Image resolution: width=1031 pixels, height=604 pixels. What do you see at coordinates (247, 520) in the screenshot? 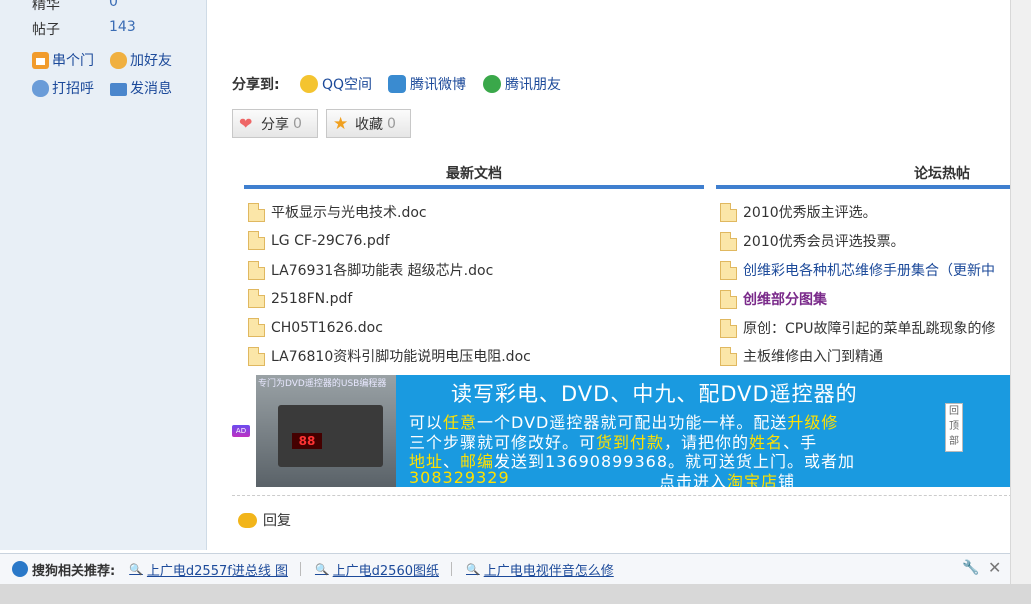
I see `reply-icon` at bounding box center [247, 520].